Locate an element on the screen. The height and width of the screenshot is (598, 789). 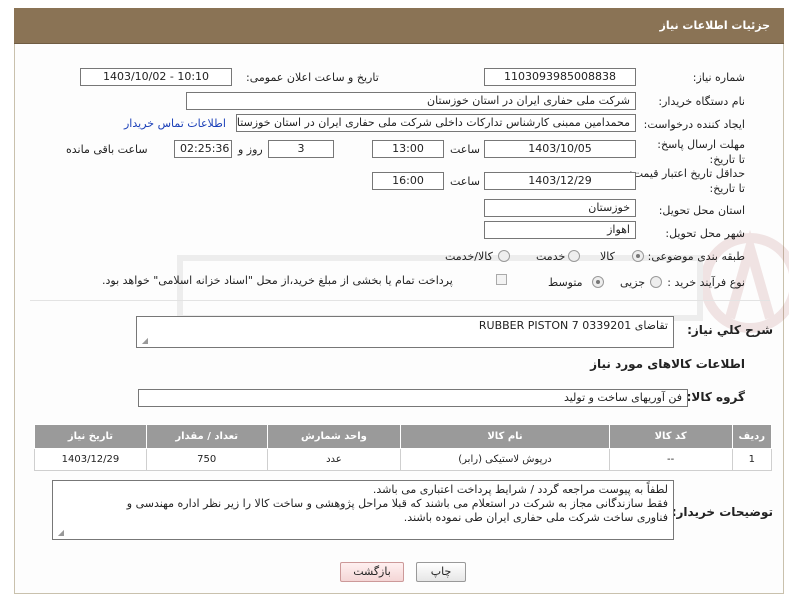
need-number-label: شماره نیاز: is located at coordinates (718, 77).